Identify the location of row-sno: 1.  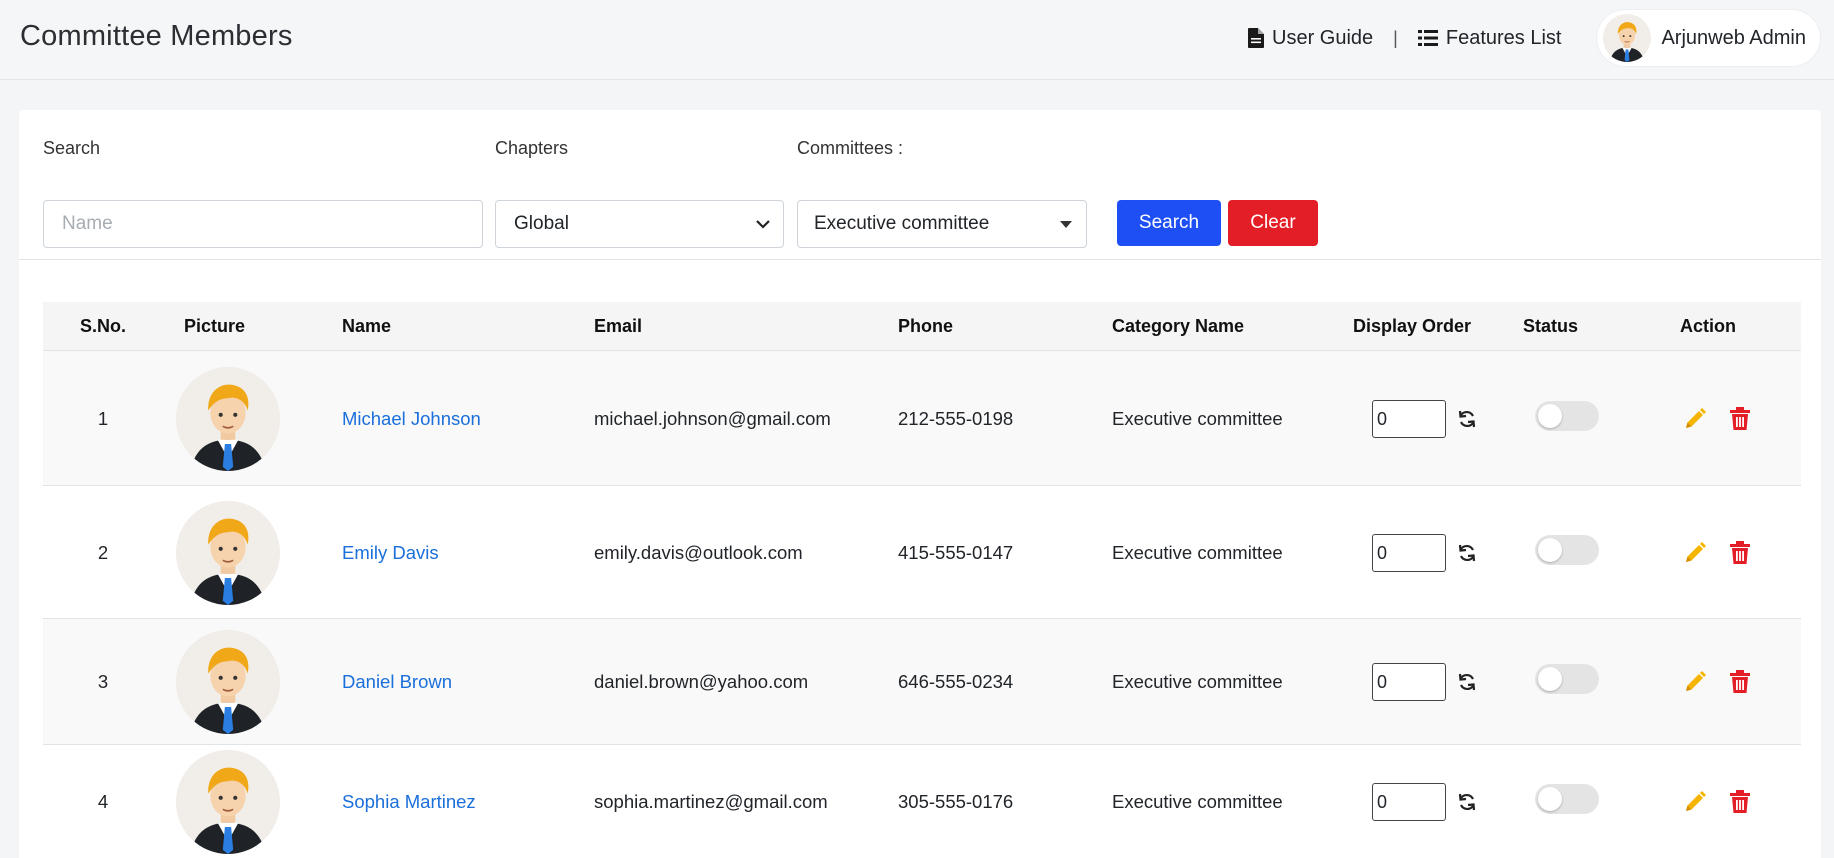
(103, 418).